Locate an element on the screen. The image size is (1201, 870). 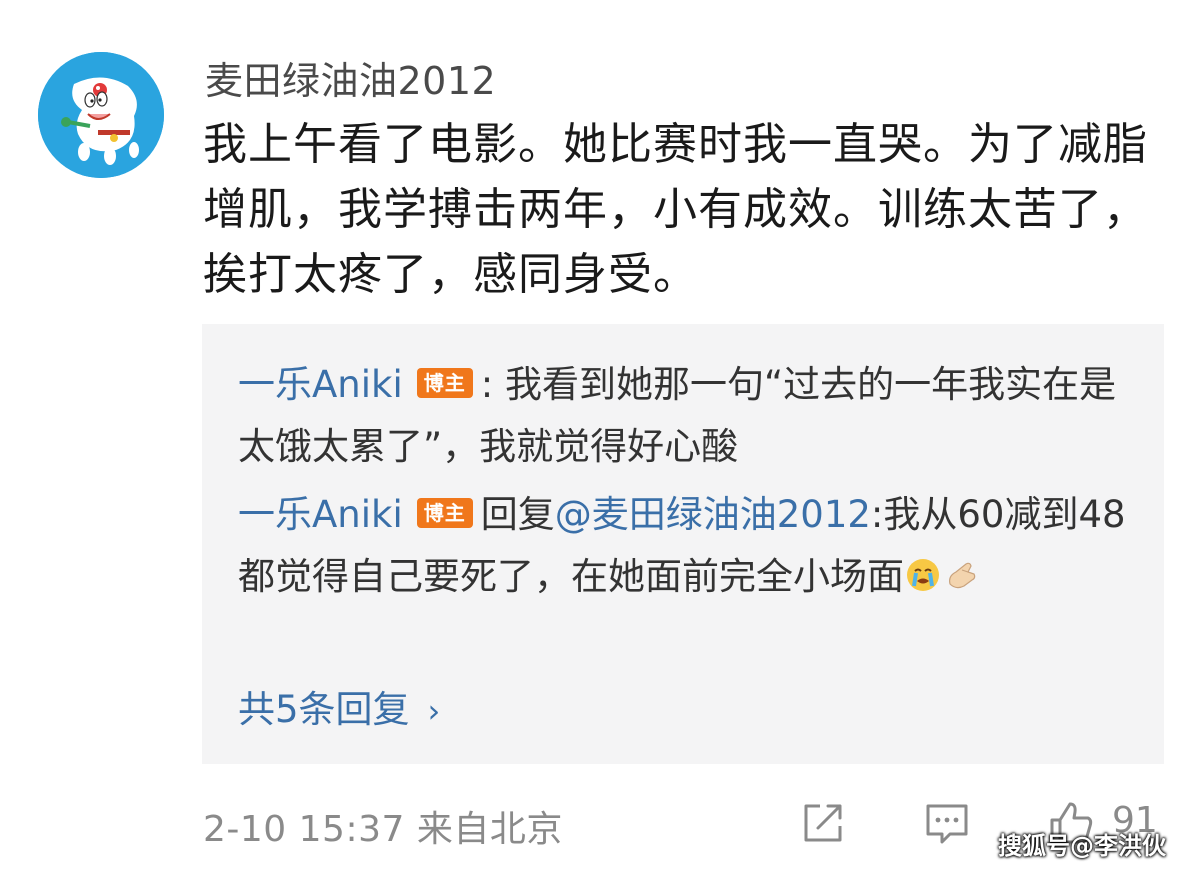
reply-prefix: 回复 is located at coordinates (517, 514).